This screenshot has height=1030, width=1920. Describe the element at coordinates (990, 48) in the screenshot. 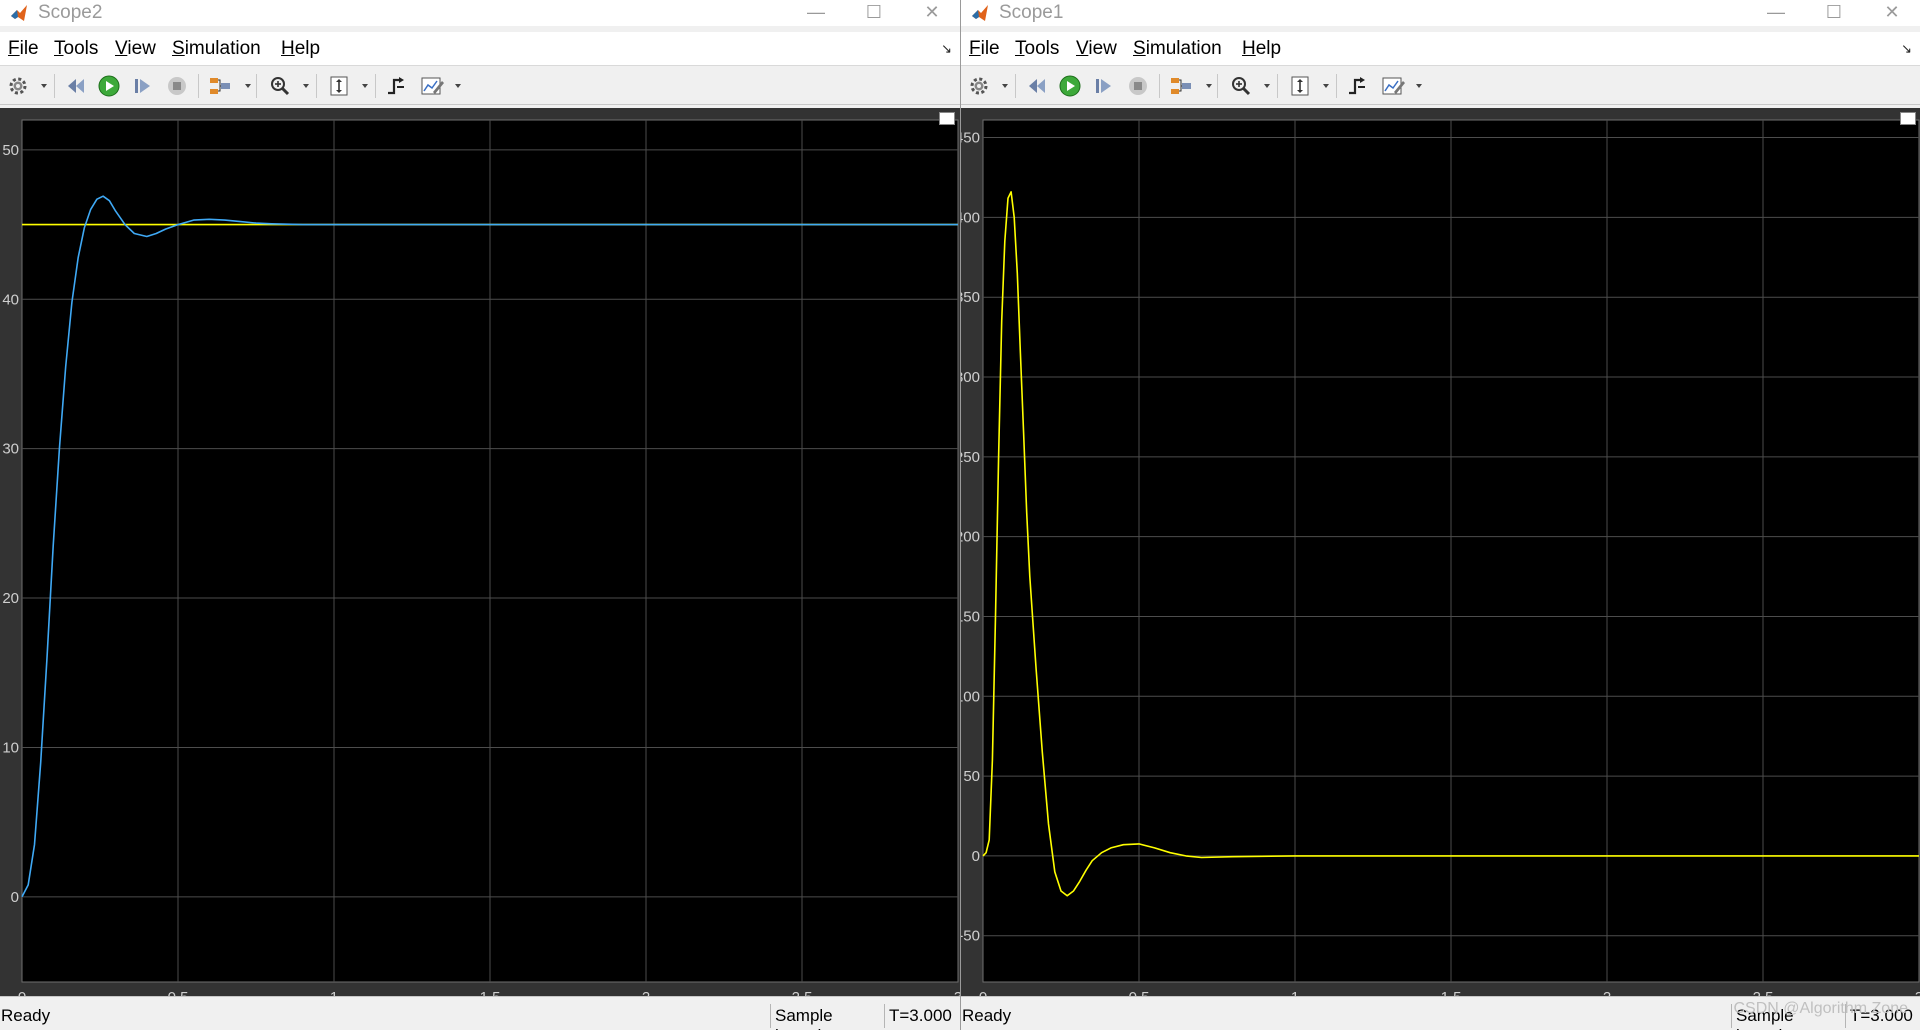

I see `menu-rest: ile` at that location.